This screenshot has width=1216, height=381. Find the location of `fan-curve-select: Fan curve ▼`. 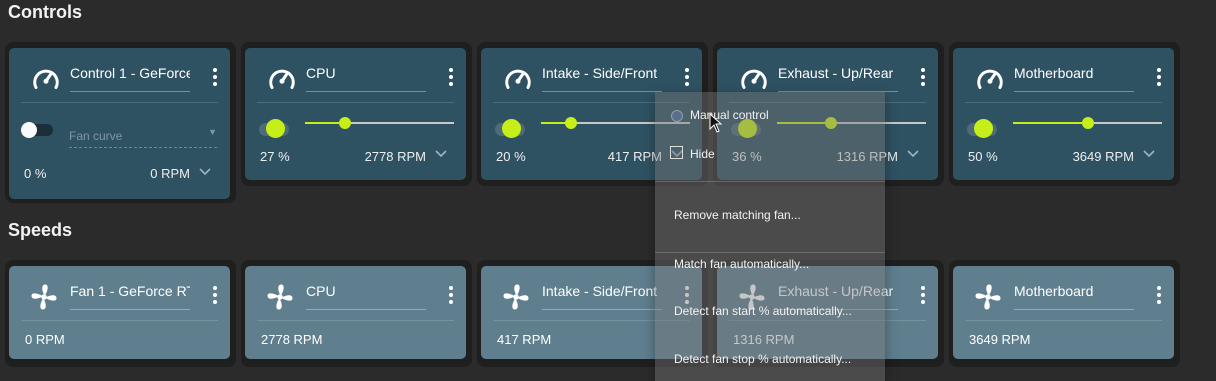

fan-curve-select: Fan curve ▼ is located at coordinates (143, 137).